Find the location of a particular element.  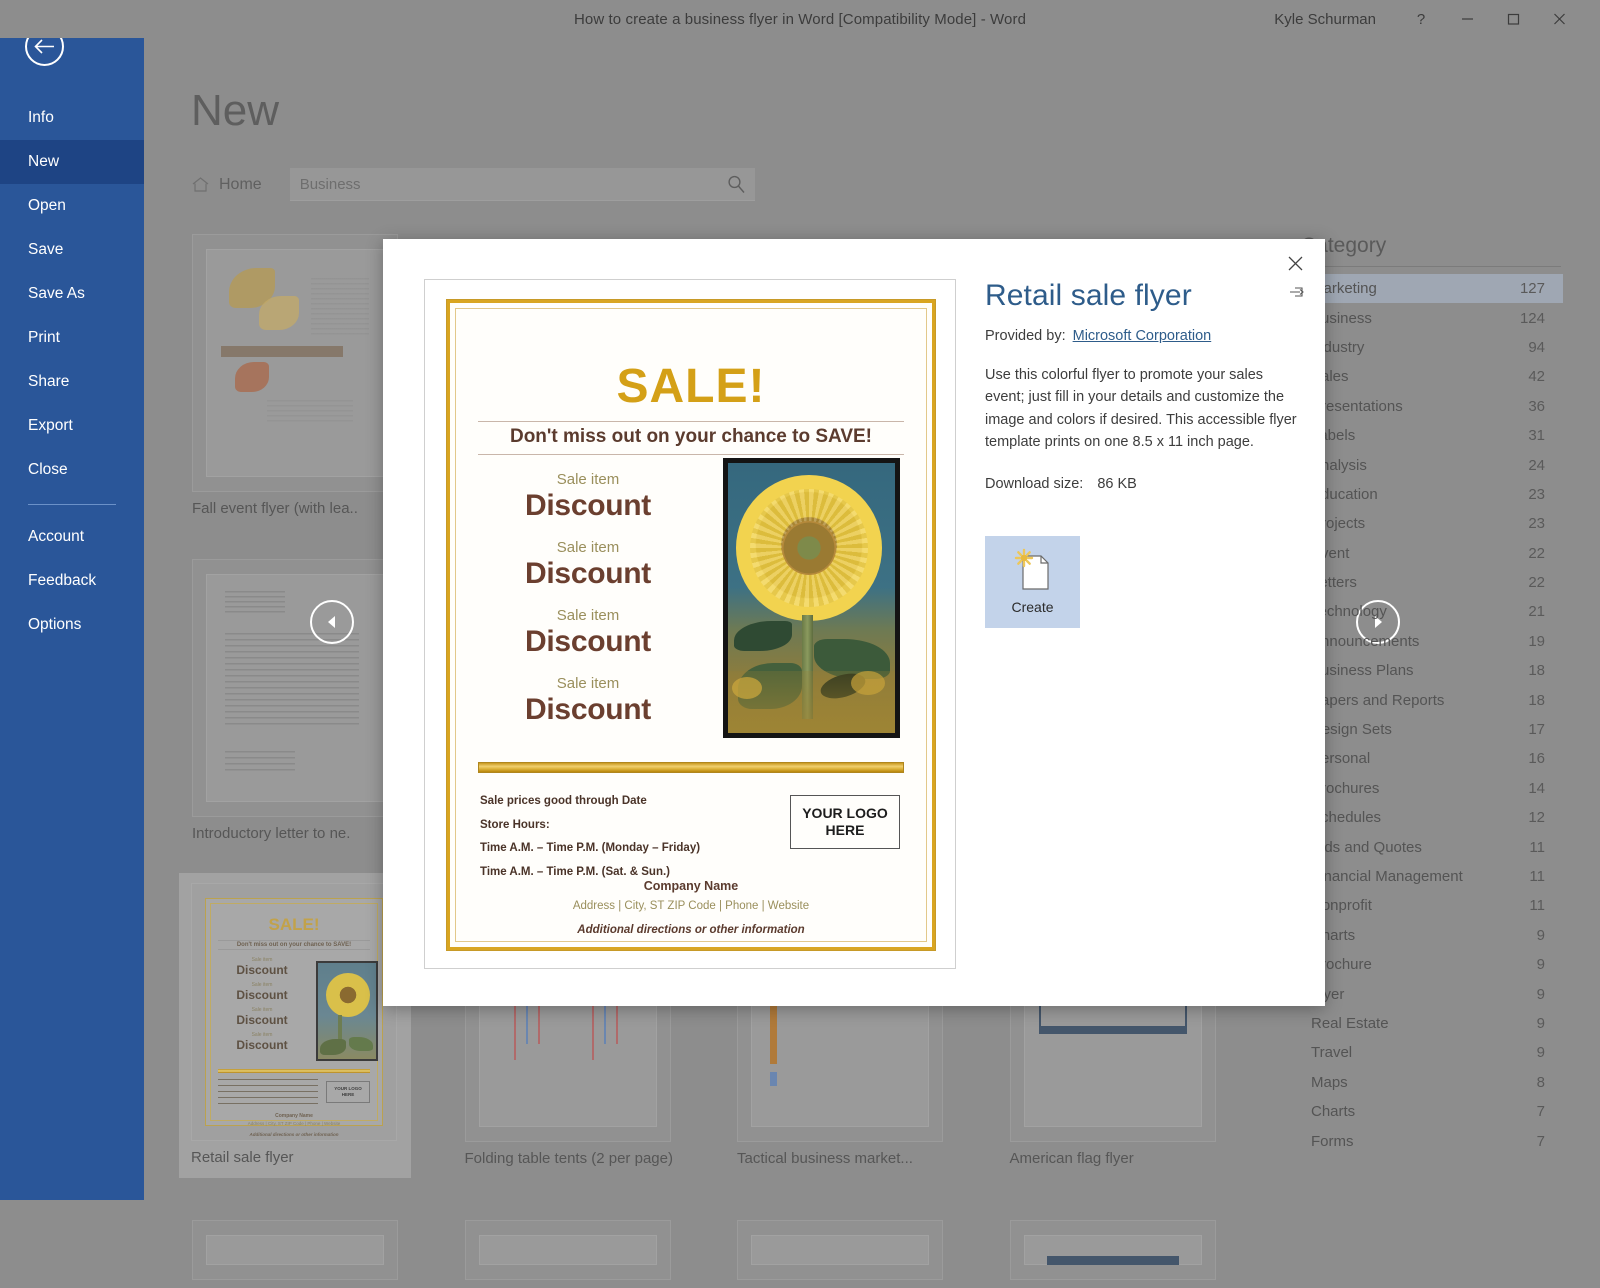

category-row: Financial Management 11 is located at coordinates (1432, 876).